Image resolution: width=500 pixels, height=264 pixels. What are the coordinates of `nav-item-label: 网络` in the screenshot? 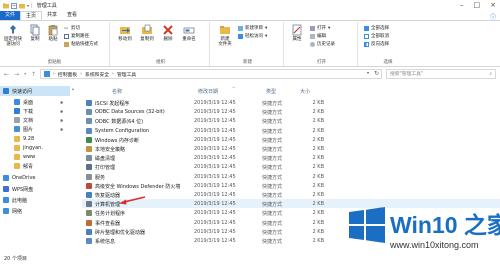 It's located at (17, 211).